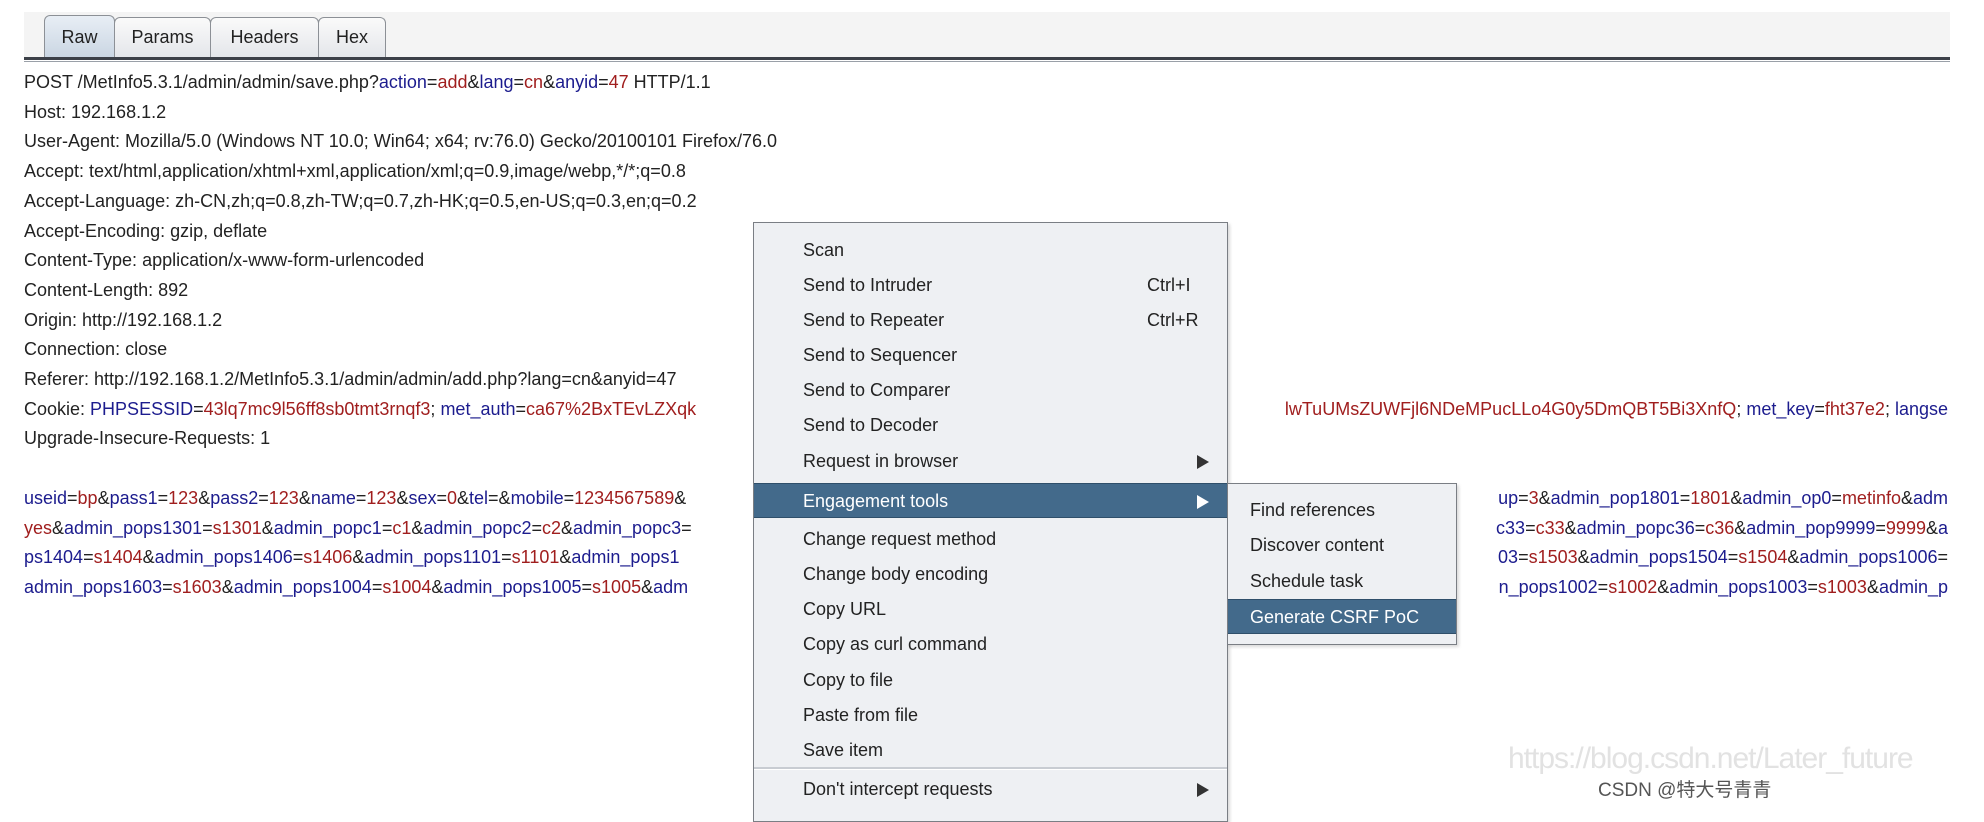 This screenshot has height=822, width=1984. What do you see at coordinates (1508, 497) in the screenshot?
I see `param-name: up` at bounding box center [1508, 497].